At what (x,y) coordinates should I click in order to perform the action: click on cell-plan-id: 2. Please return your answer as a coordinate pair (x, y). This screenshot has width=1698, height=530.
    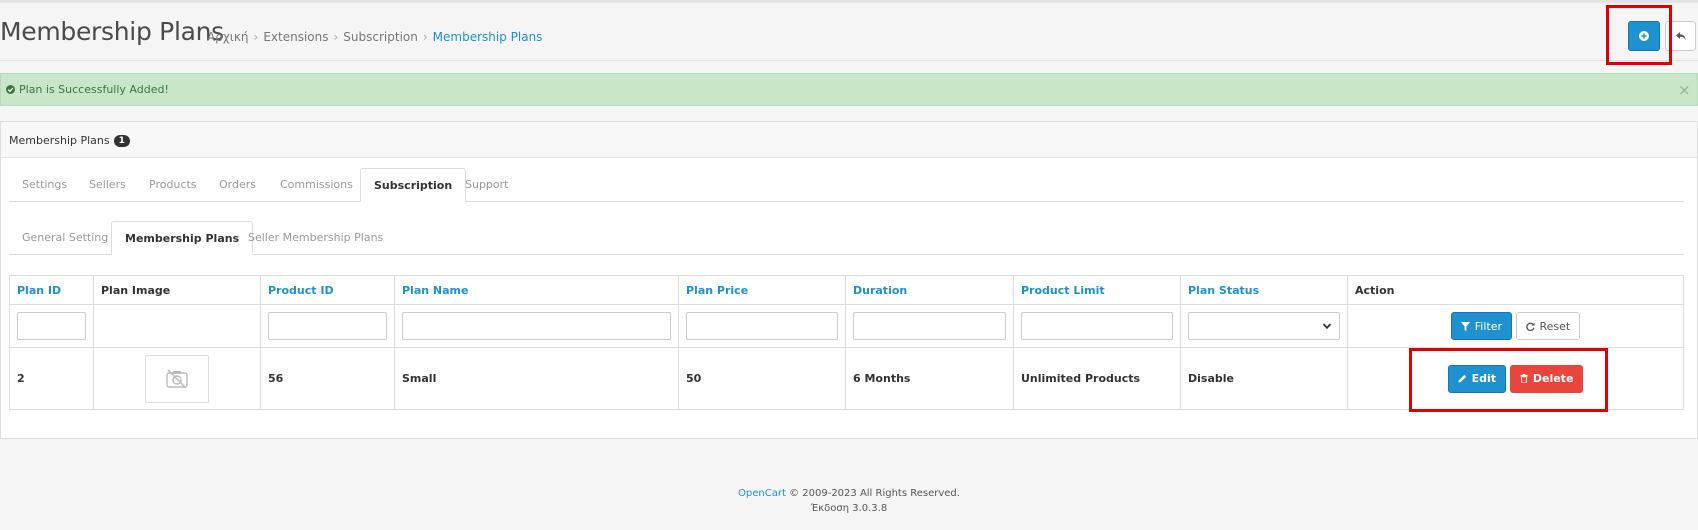
    Looking at the image, I should click on (51, 378).